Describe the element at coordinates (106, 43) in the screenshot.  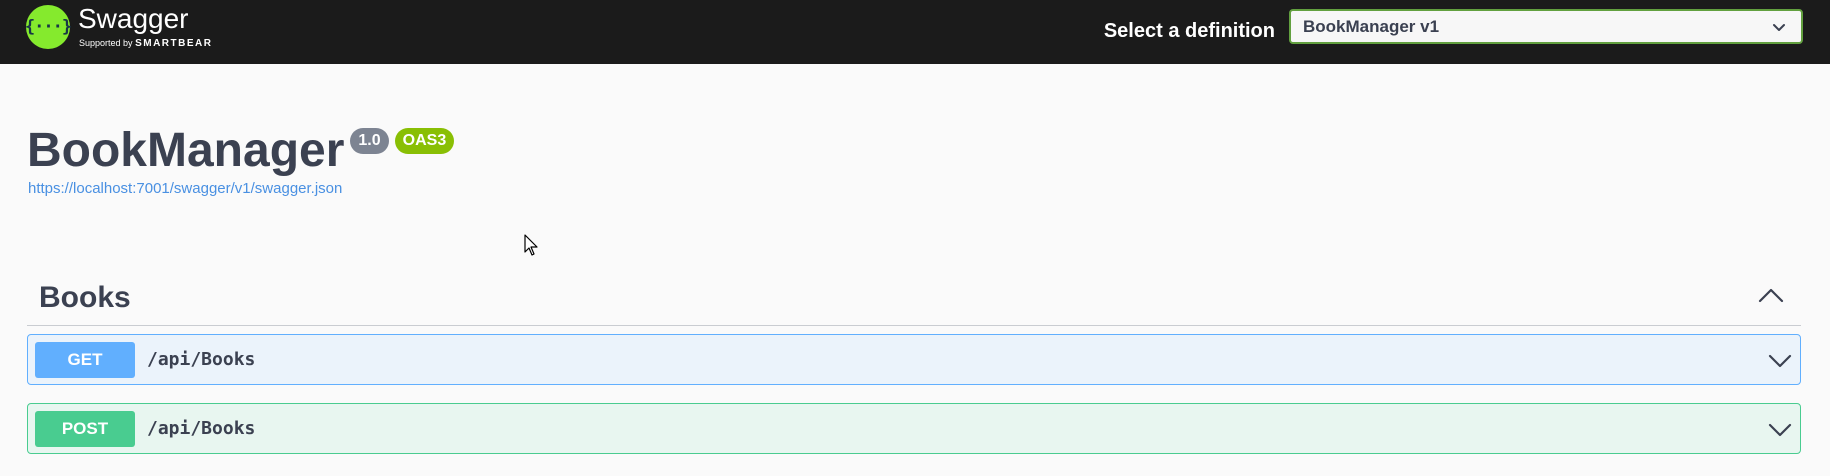
I see `logo-sub-prefix: Supported by` at that location.